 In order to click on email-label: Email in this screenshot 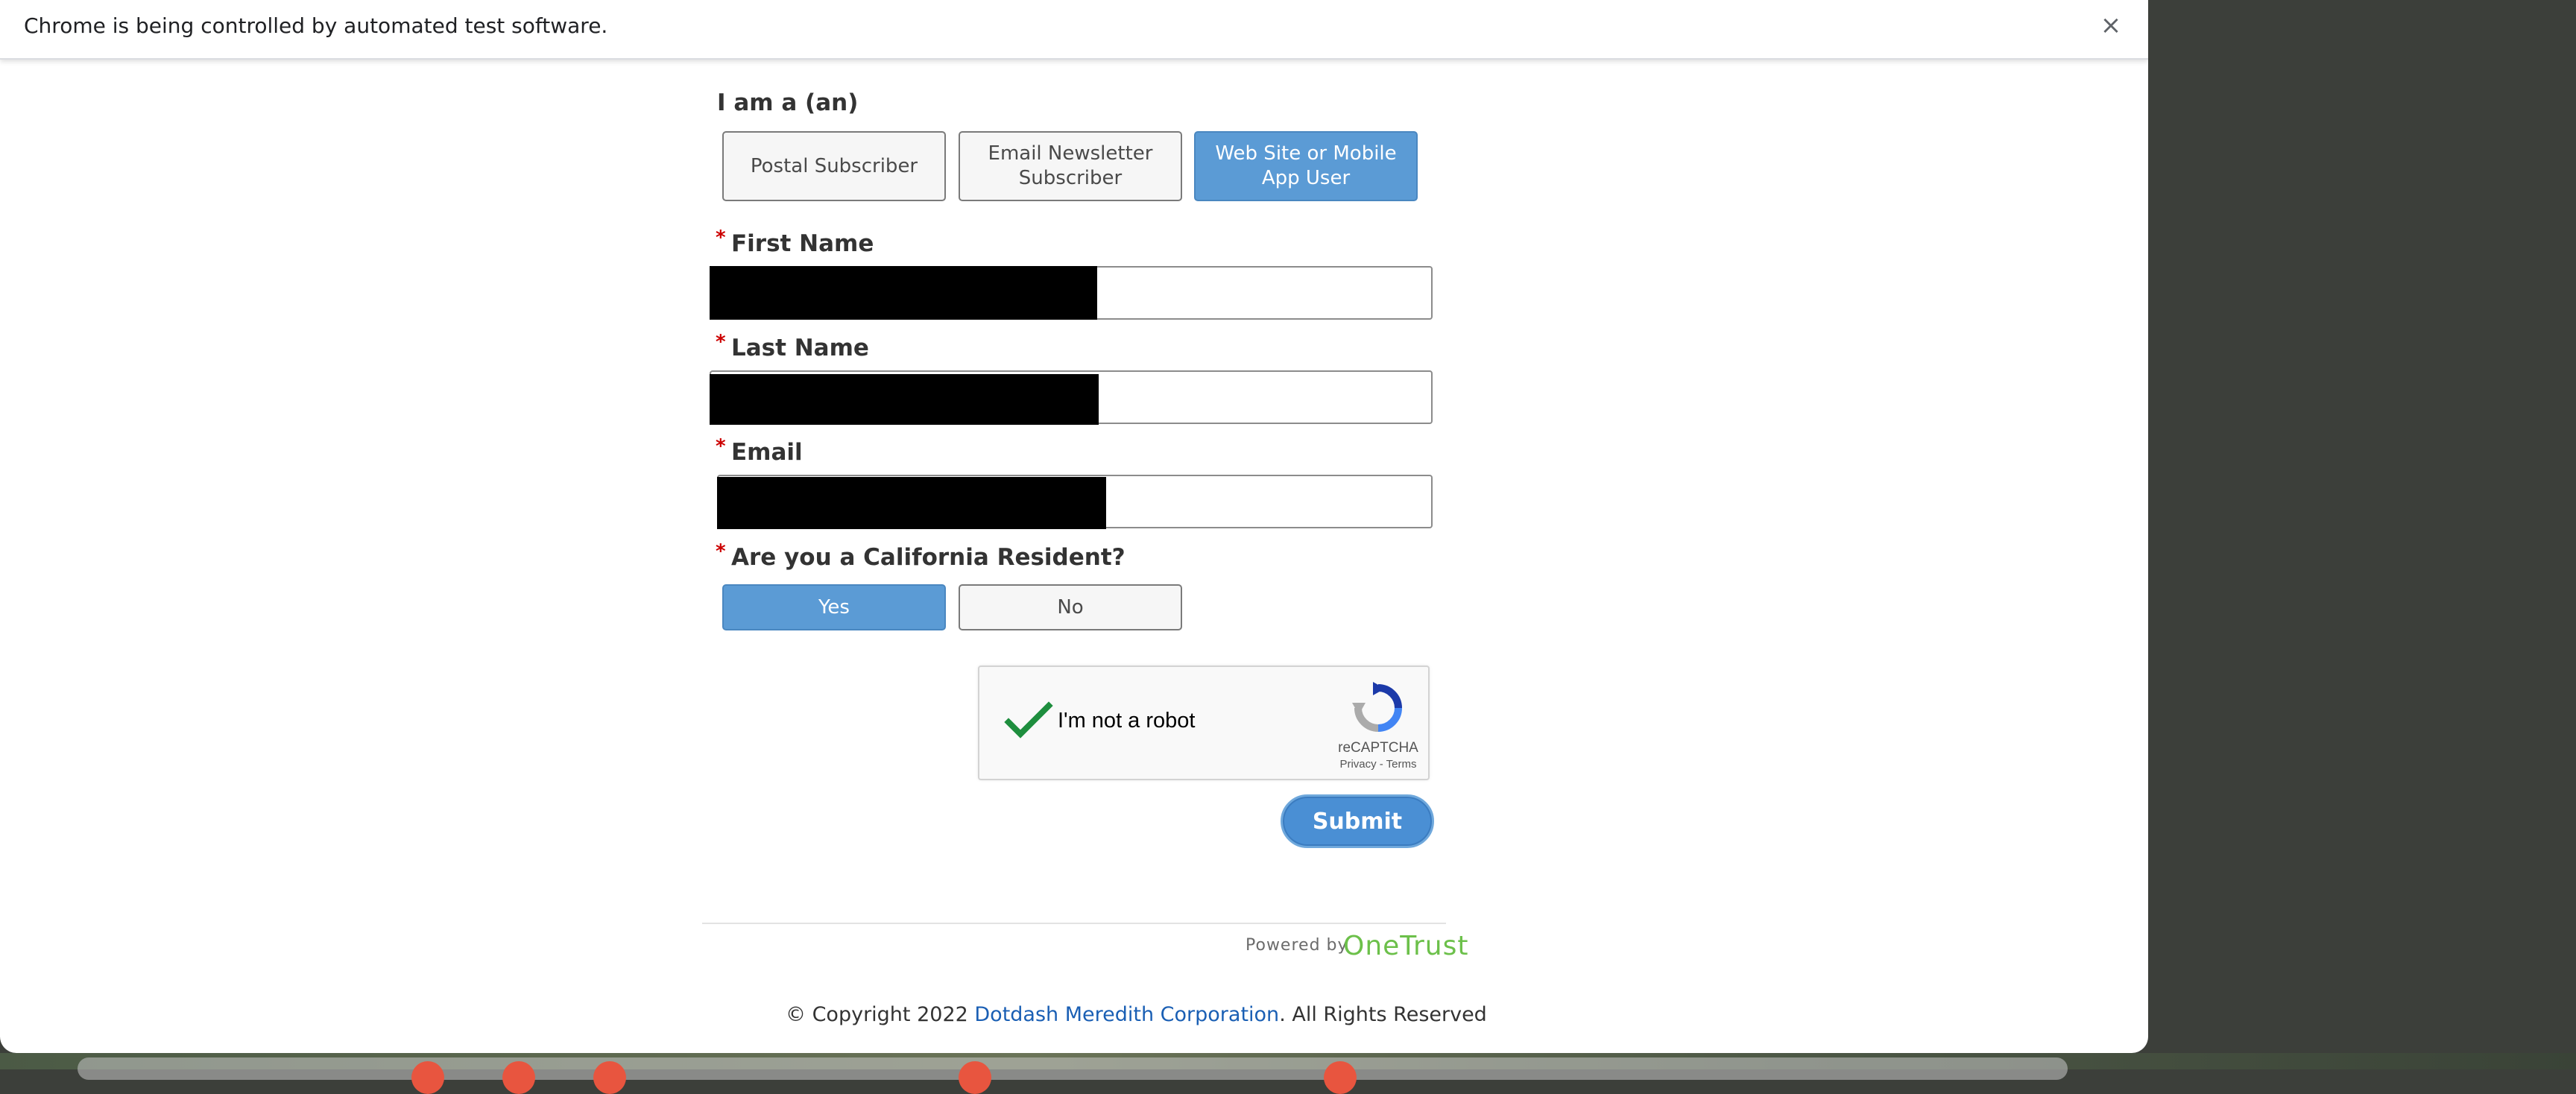, I will do `click(767, 452)`.